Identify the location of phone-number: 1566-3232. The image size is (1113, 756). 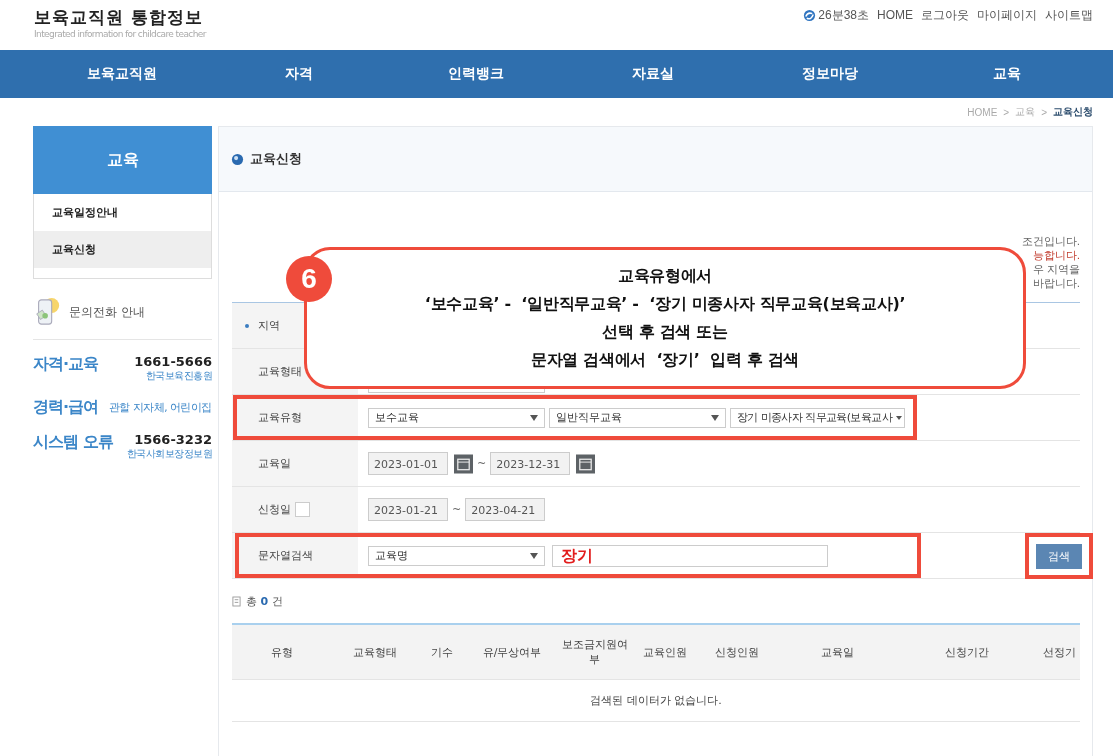
(173, 439).